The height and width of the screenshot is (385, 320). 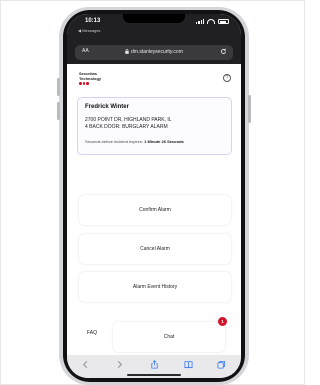 I want to click on status-time: 10:13, so click(x=93, y=21).